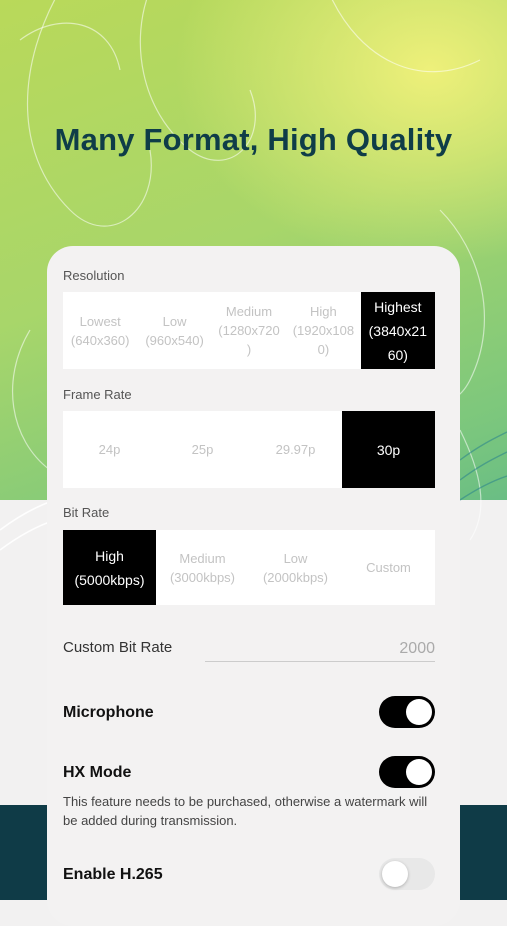 The image size is (507, 926). What do you see at coordinates (202, 449) in the screenshot?
I see `frame-rate-option: 25p` at bounding box center [202, 449].